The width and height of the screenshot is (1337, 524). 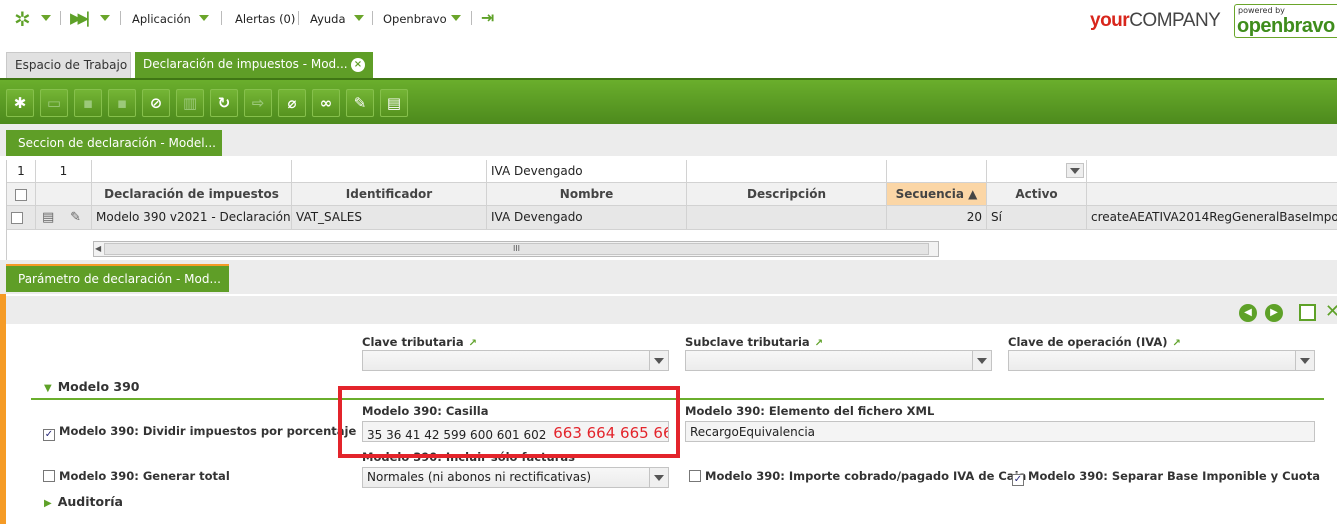 What do you see at coordinates (587, 218) in the screenshot?
I see `cell-name: IVA Devengado` at bounding box center [587, 218].